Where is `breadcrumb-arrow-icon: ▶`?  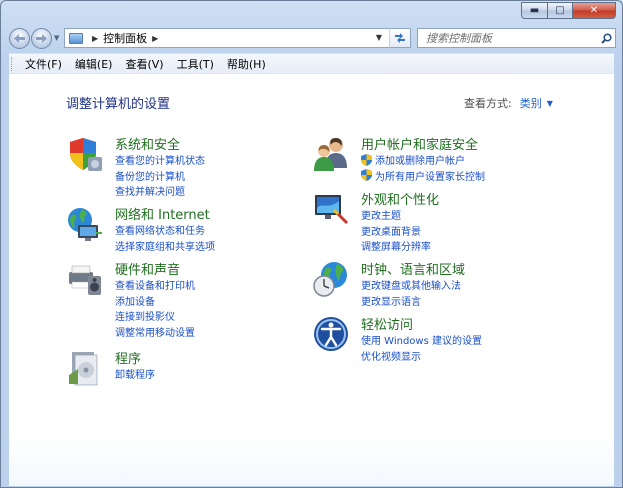 breadcrumb-arrow-icon: ▶ is located at coordinates (95, 38).